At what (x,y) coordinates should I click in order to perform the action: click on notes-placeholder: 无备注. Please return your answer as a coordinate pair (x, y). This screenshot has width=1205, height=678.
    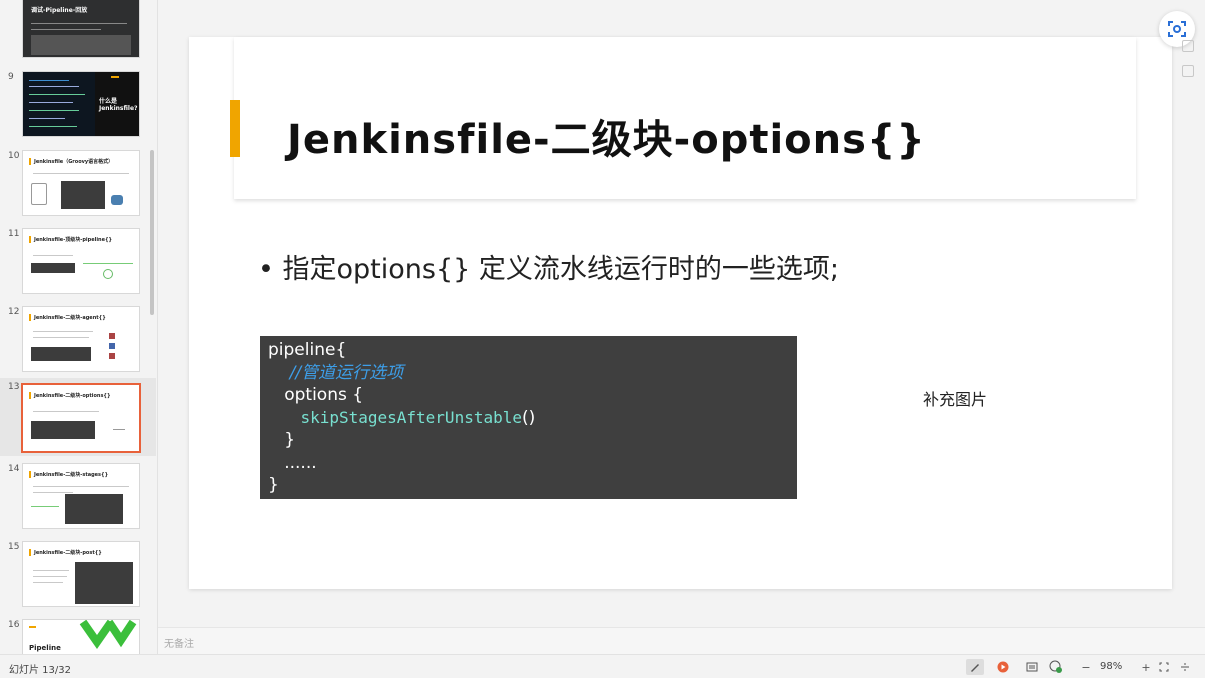
    Looking at the image, I should click on (179, 644).